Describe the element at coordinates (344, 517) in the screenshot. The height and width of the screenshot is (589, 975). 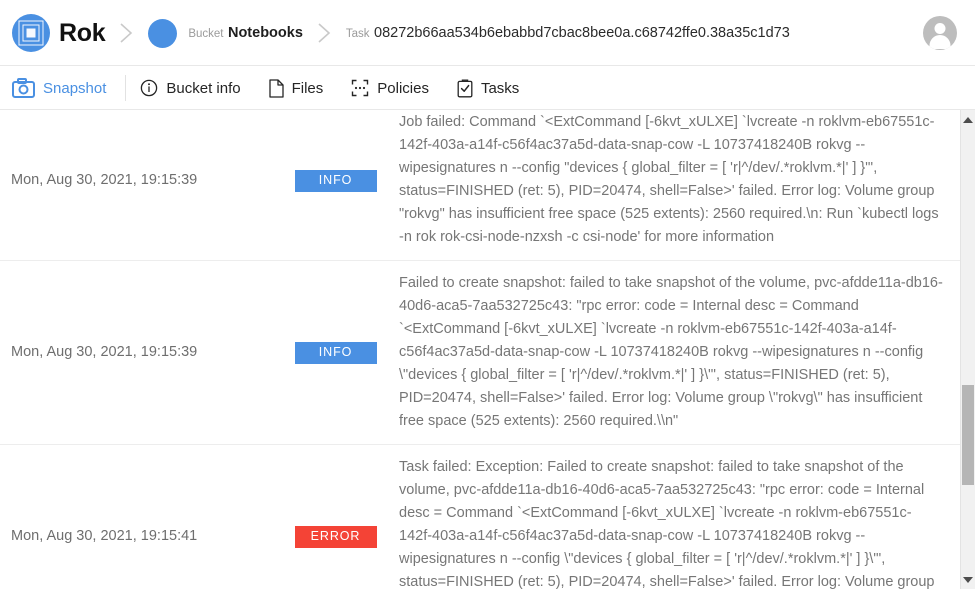
I see `log-level-cell: ERROR` at that location.